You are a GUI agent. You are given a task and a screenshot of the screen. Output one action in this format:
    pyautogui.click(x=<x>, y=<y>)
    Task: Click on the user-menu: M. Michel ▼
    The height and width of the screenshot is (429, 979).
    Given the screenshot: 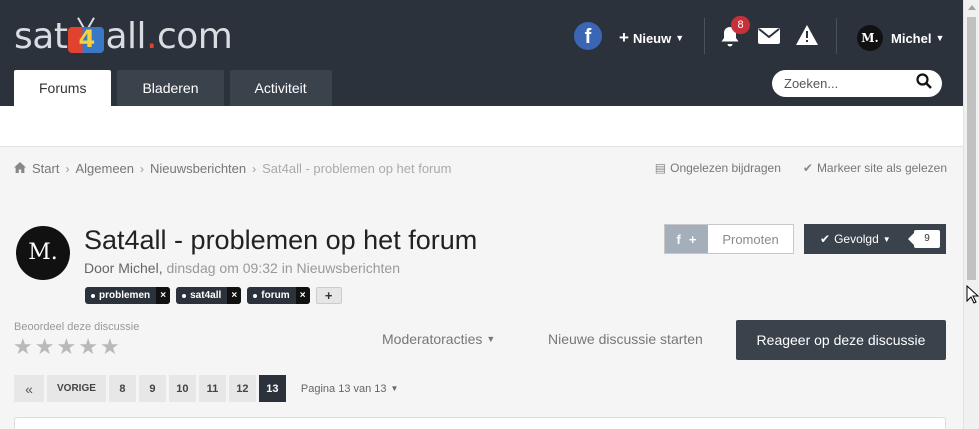 What is the action you would take?
    pyautogui.click(x=900, y=38)
    